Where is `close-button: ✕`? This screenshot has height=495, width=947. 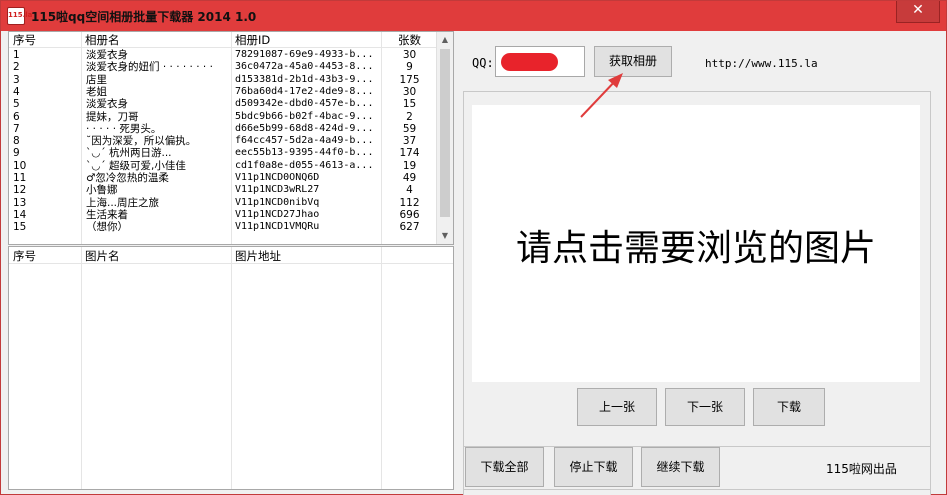 close-button: ✕ is located at coordinates (918, 12).